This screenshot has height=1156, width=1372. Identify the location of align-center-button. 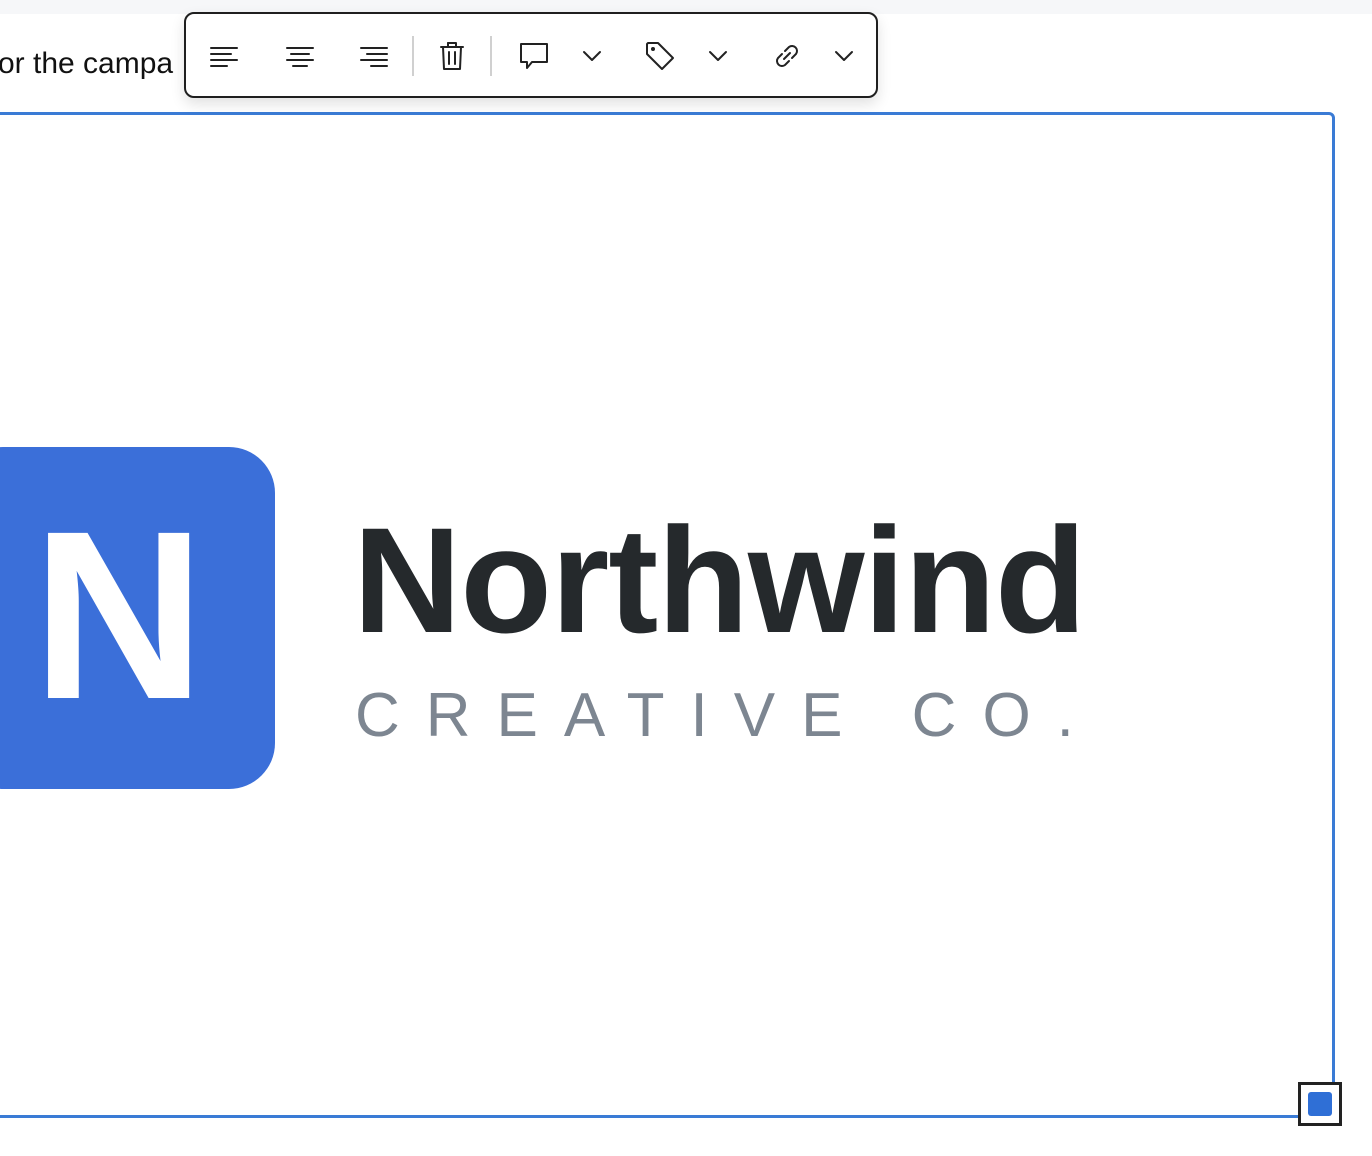
(300, 56).